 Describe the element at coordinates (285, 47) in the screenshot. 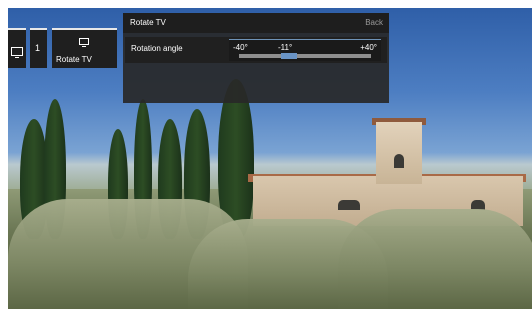

I see `slider-current-label: -11°` at that location.